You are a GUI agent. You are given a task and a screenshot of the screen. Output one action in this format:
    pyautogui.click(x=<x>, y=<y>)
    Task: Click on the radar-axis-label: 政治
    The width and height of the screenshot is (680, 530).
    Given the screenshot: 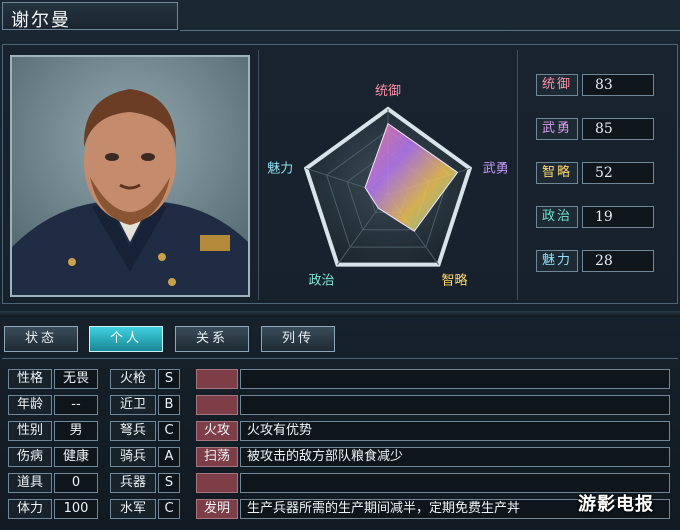 What is the action you would take?
    pyautogui.click(x=321, y=281)
    